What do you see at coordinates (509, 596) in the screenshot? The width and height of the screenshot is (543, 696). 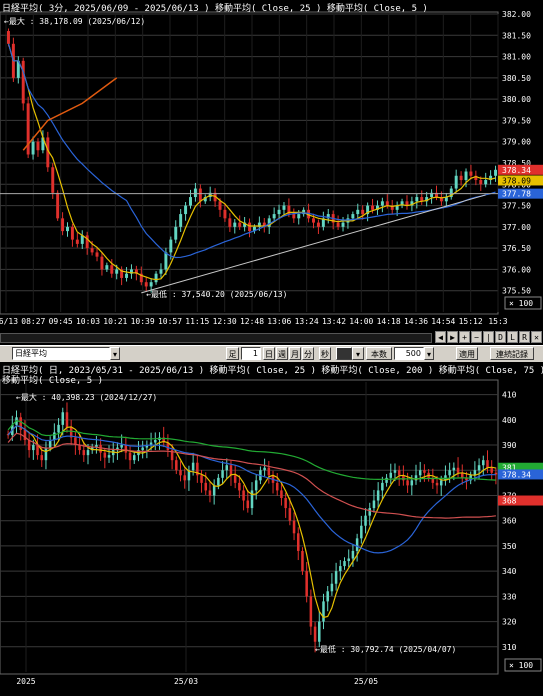 I see `y-tick-label: 330` at bounding box center [509, 596].